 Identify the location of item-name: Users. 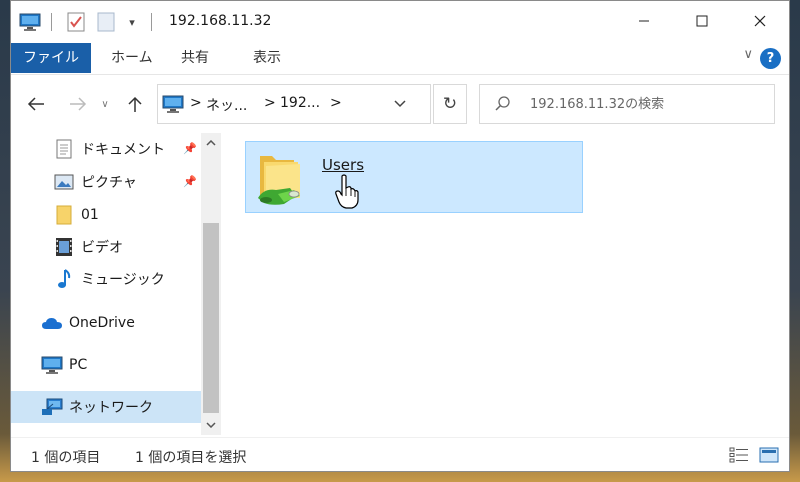
(343, 165).